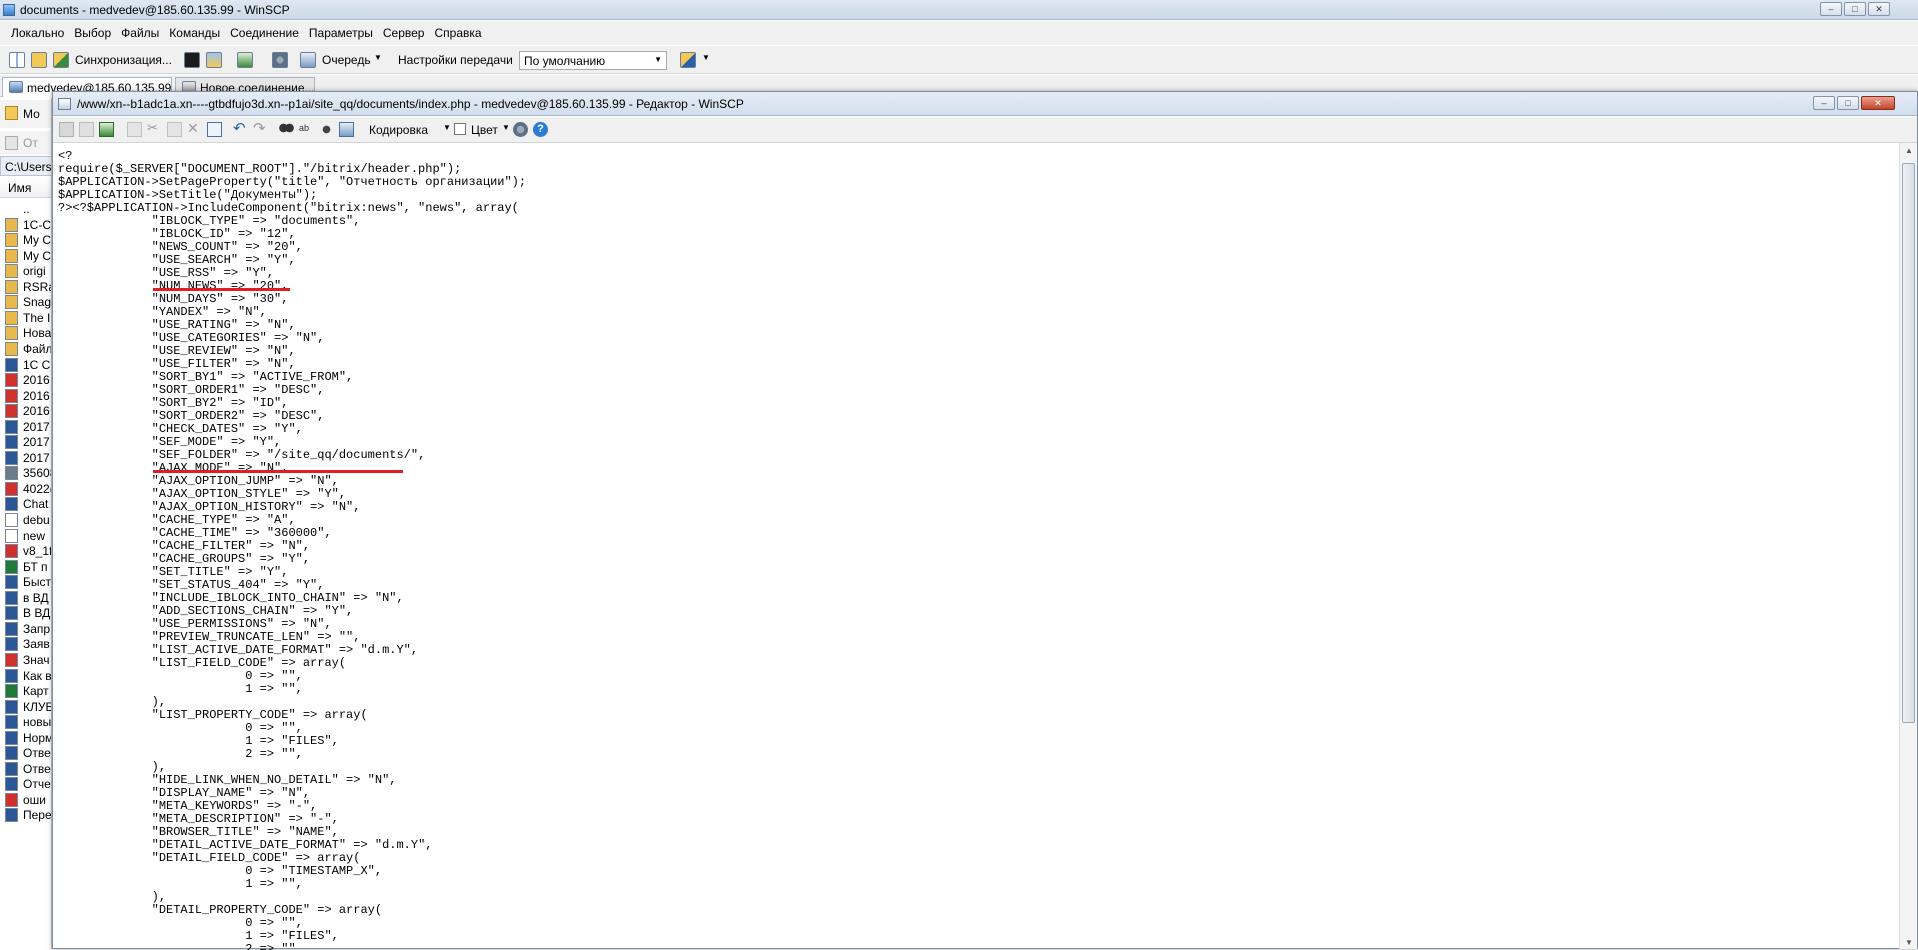 The height and width of the screenshot is (950, 1918). I want to click on putty-icon, so click(214, 60).